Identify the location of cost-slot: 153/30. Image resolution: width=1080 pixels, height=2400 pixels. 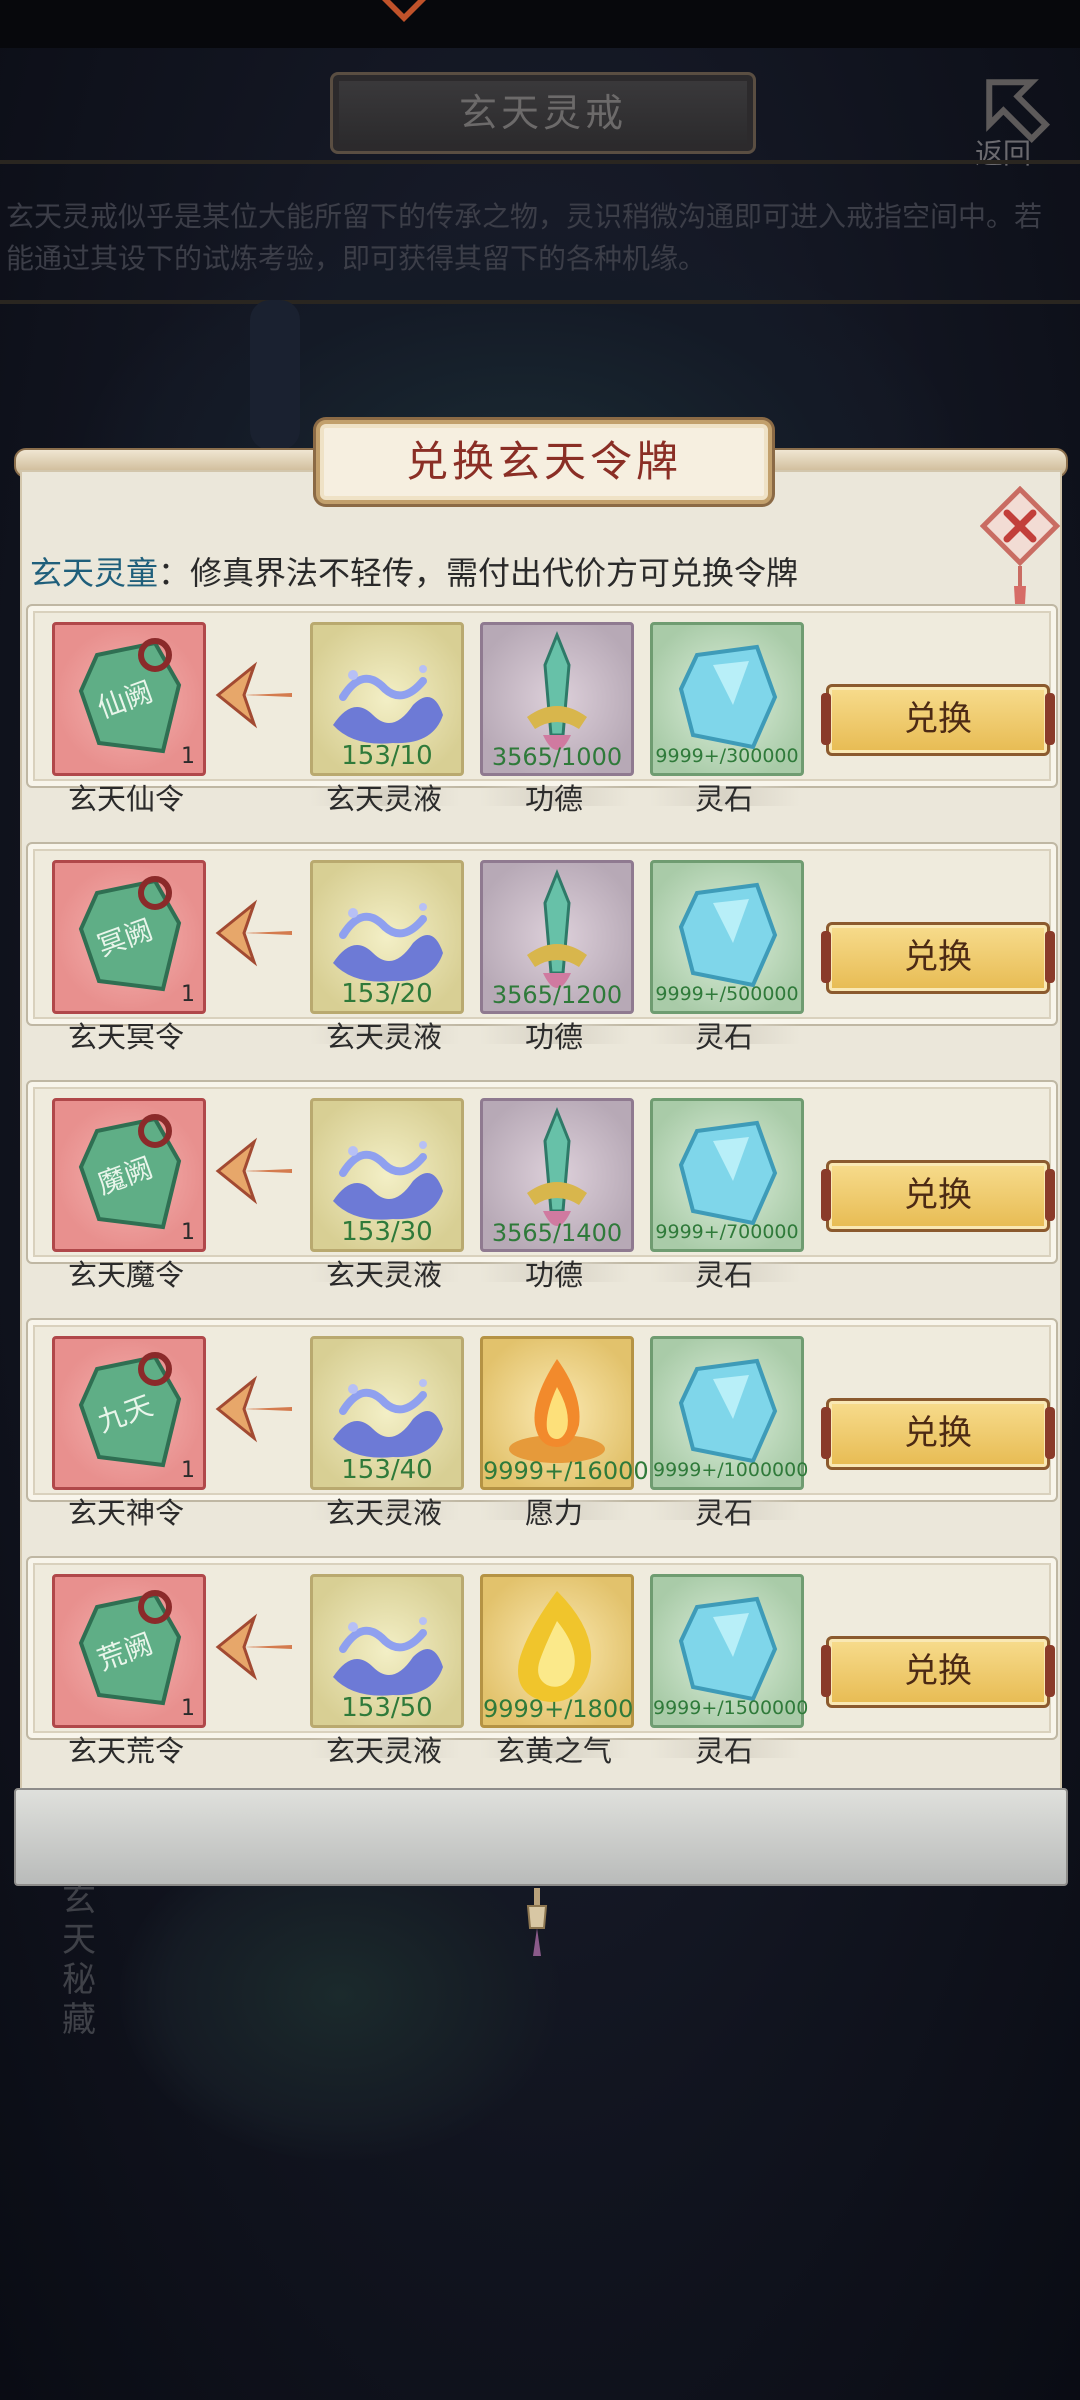
(387, 1175).